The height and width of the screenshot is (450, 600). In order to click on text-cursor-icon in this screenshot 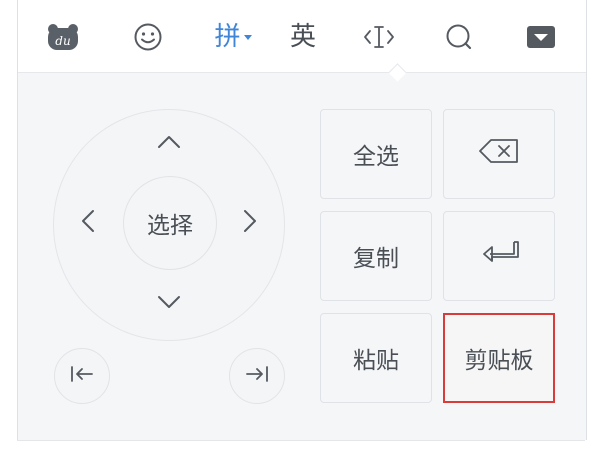, I will do `click(379, 37)`.